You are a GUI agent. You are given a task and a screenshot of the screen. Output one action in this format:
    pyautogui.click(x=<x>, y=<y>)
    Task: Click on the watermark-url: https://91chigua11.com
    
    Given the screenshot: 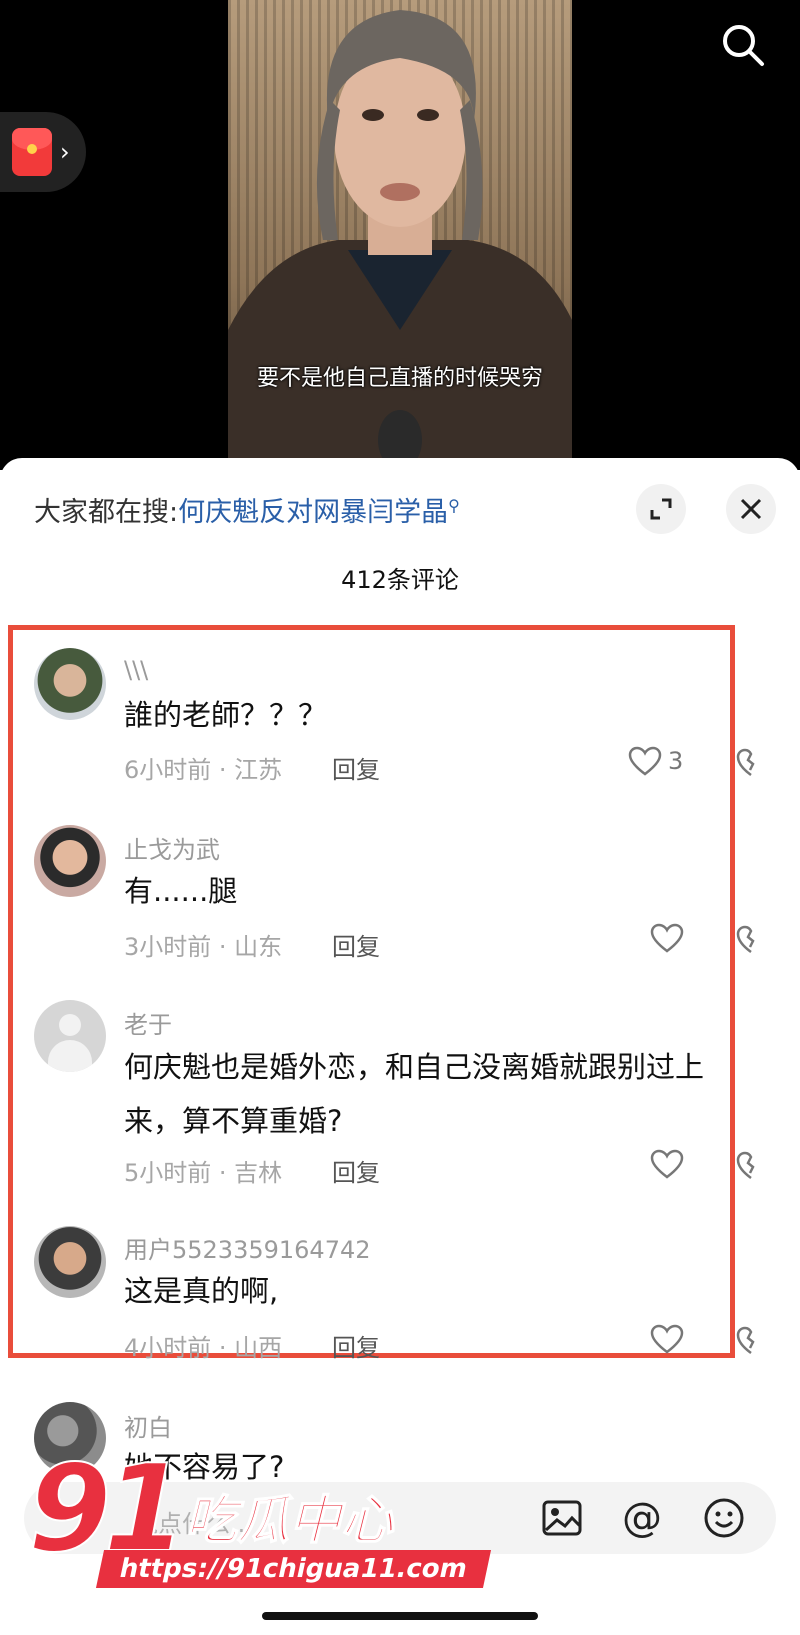 What is the action you would take?
    pyautogui.click(x=293, y=1569)
    